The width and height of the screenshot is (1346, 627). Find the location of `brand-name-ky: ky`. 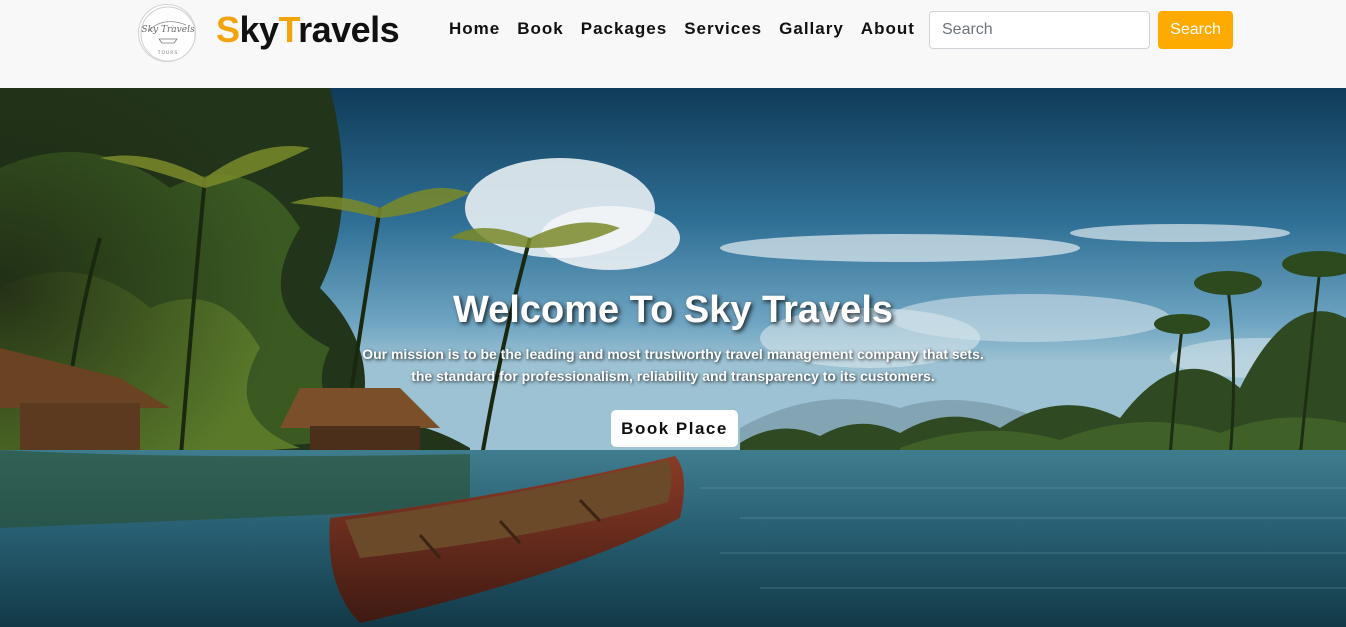

brand-name-ky: ky is located at coordinates (259, 29).